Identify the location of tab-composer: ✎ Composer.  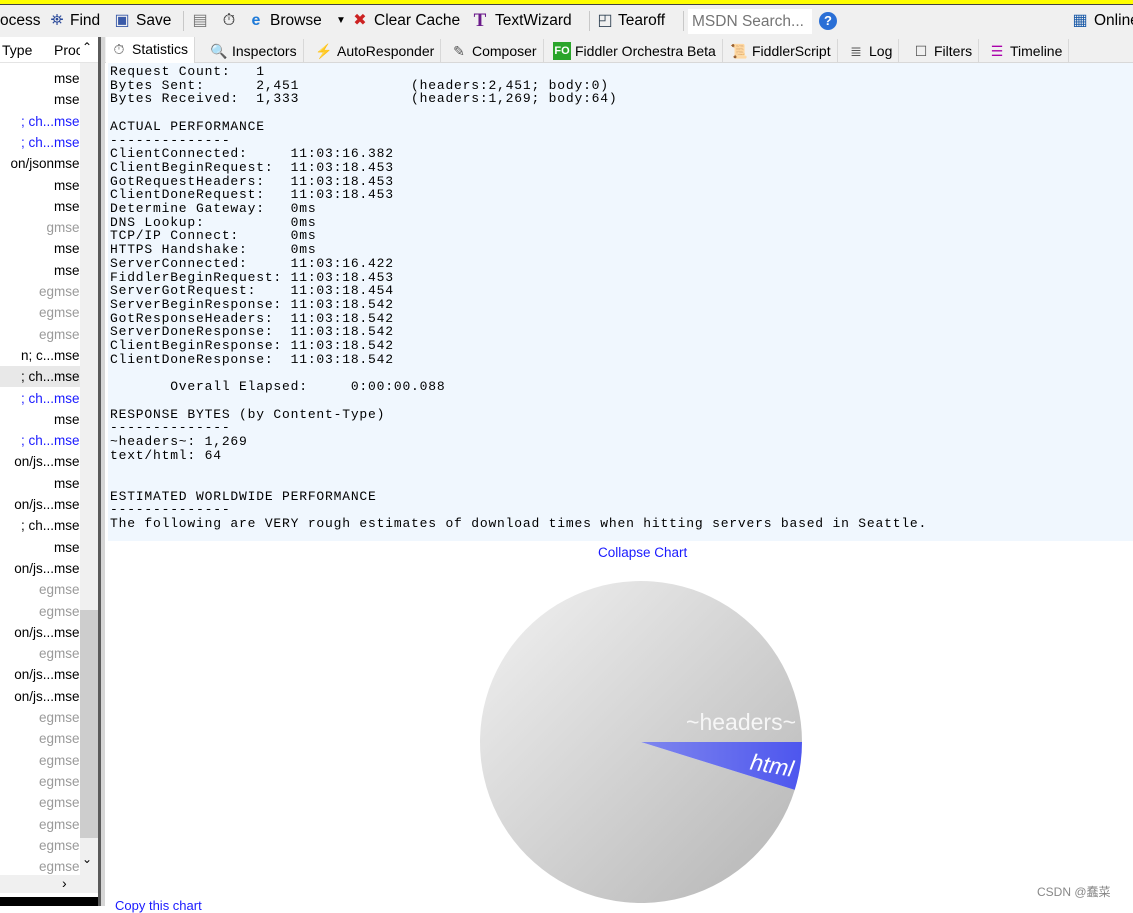
(495, 51).